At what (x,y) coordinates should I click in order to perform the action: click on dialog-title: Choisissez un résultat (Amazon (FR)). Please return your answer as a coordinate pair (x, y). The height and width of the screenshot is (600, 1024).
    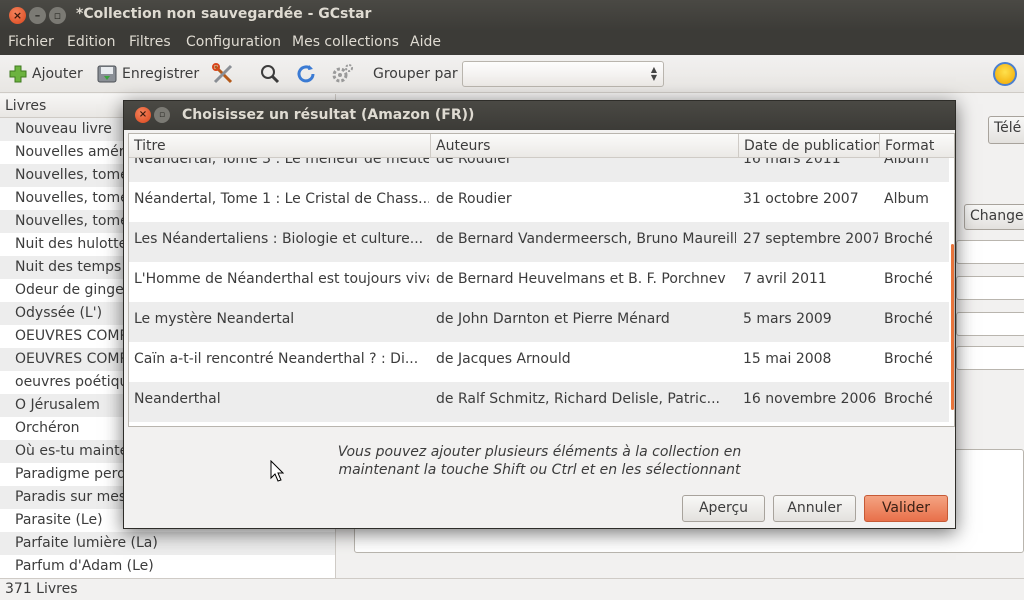
    Looking at the image, I should click on (328, 115).